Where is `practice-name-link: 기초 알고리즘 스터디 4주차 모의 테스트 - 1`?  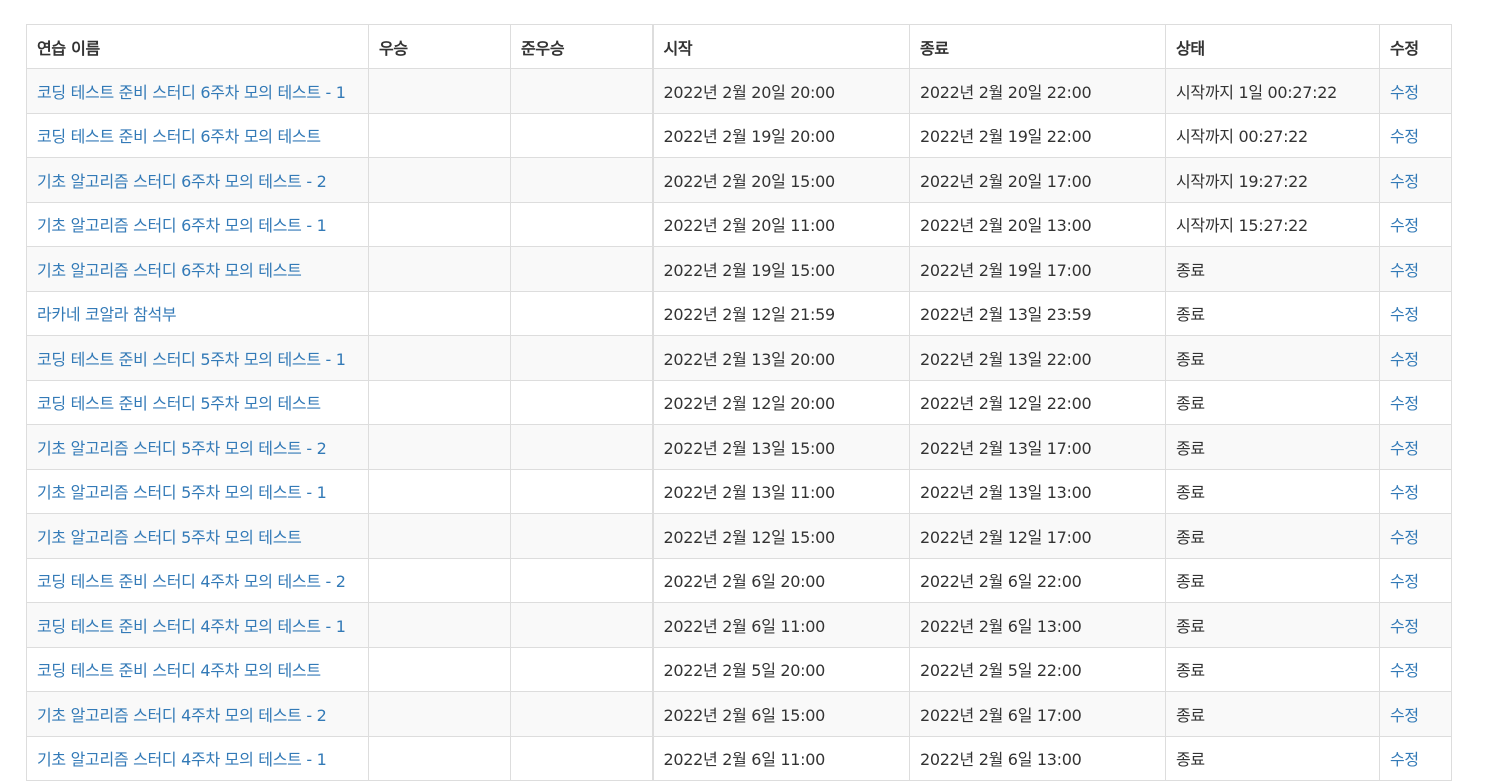
practice-name-link: 기초 알고리즘 스터디 4주차 모의 테스트 - 1 is located at coordinates (182, 759).